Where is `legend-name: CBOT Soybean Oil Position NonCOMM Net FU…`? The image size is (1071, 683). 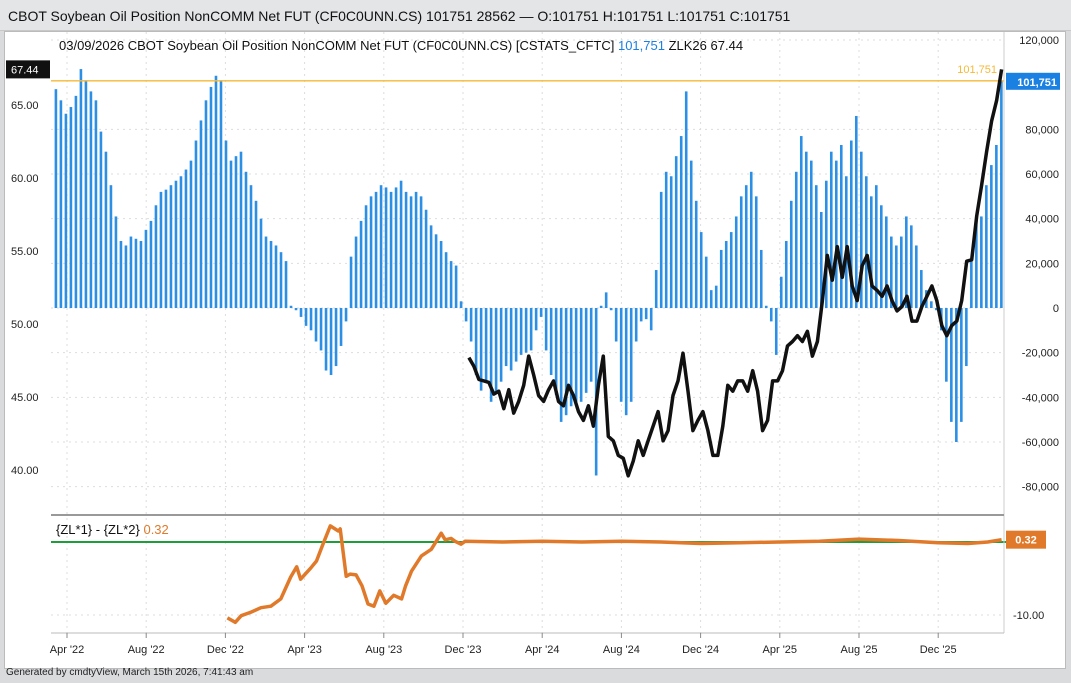 legend-name: CBOT Soybean Oil Position NonCOMM Net FU… is located at coordinates (371, 45).